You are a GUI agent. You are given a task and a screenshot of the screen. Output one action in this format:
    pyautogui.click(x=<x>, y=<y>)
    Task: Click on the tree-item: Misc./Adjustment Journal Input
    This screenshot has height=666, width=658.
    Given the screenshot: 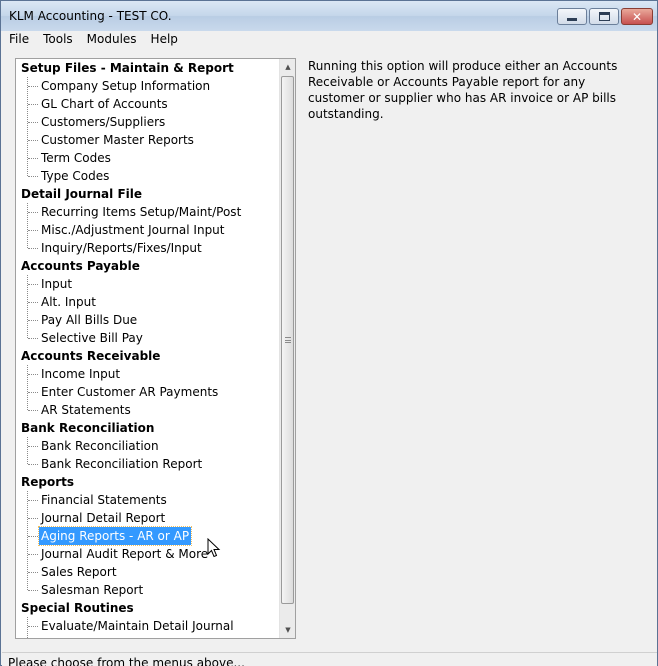 What is the action you would take?
    pyautogui.click(x=133, y=230)
    